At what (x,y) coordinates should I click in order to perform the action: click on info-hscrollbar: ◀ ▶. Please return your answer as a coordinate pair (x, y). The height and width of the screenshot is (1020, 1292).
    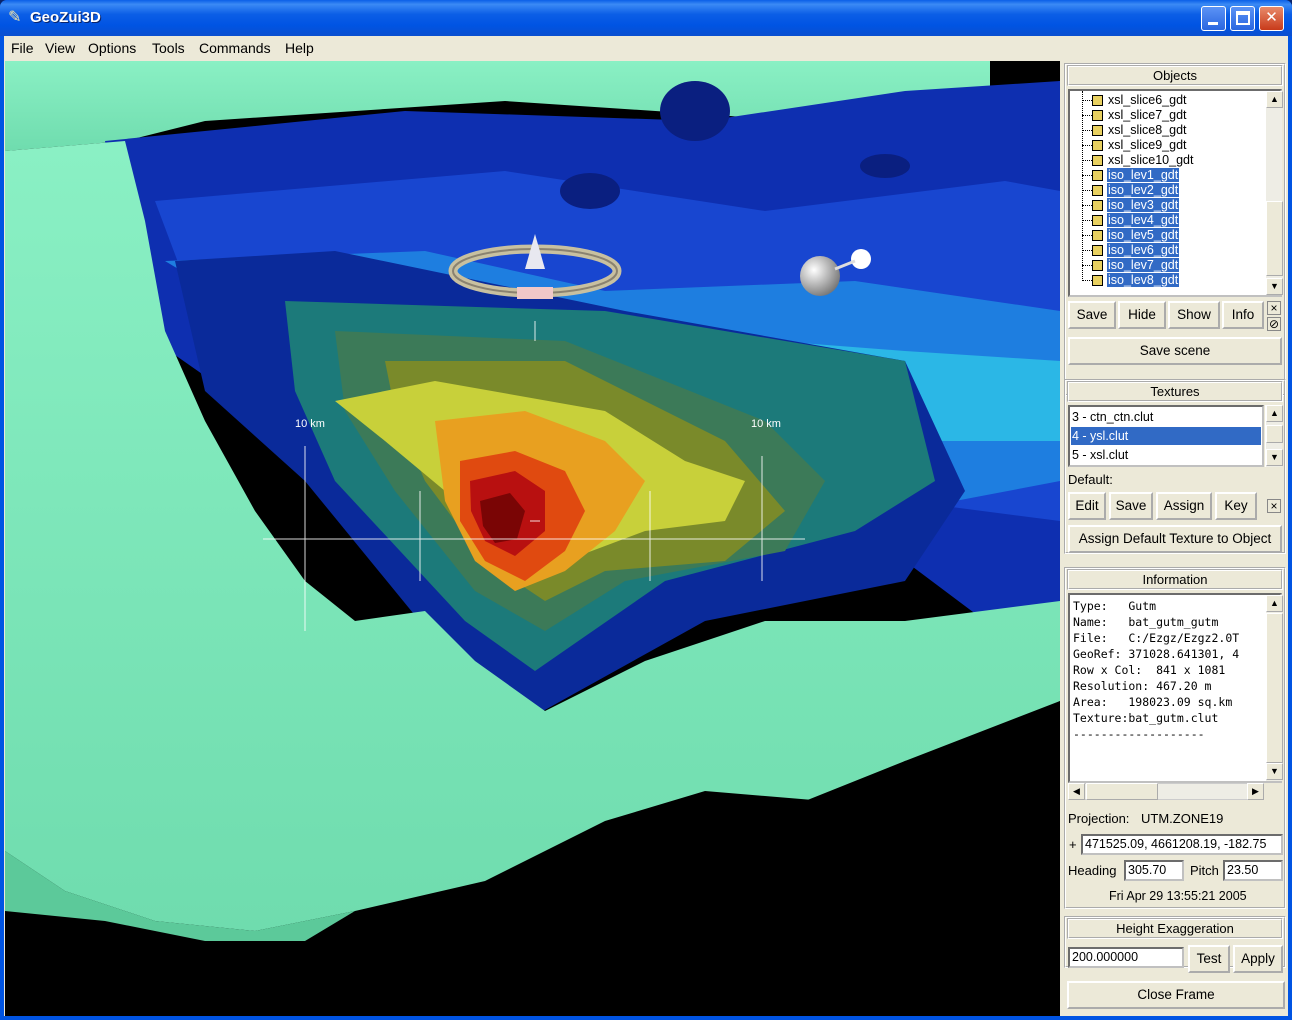
    Looking at the image, I should click on (1166, 791).